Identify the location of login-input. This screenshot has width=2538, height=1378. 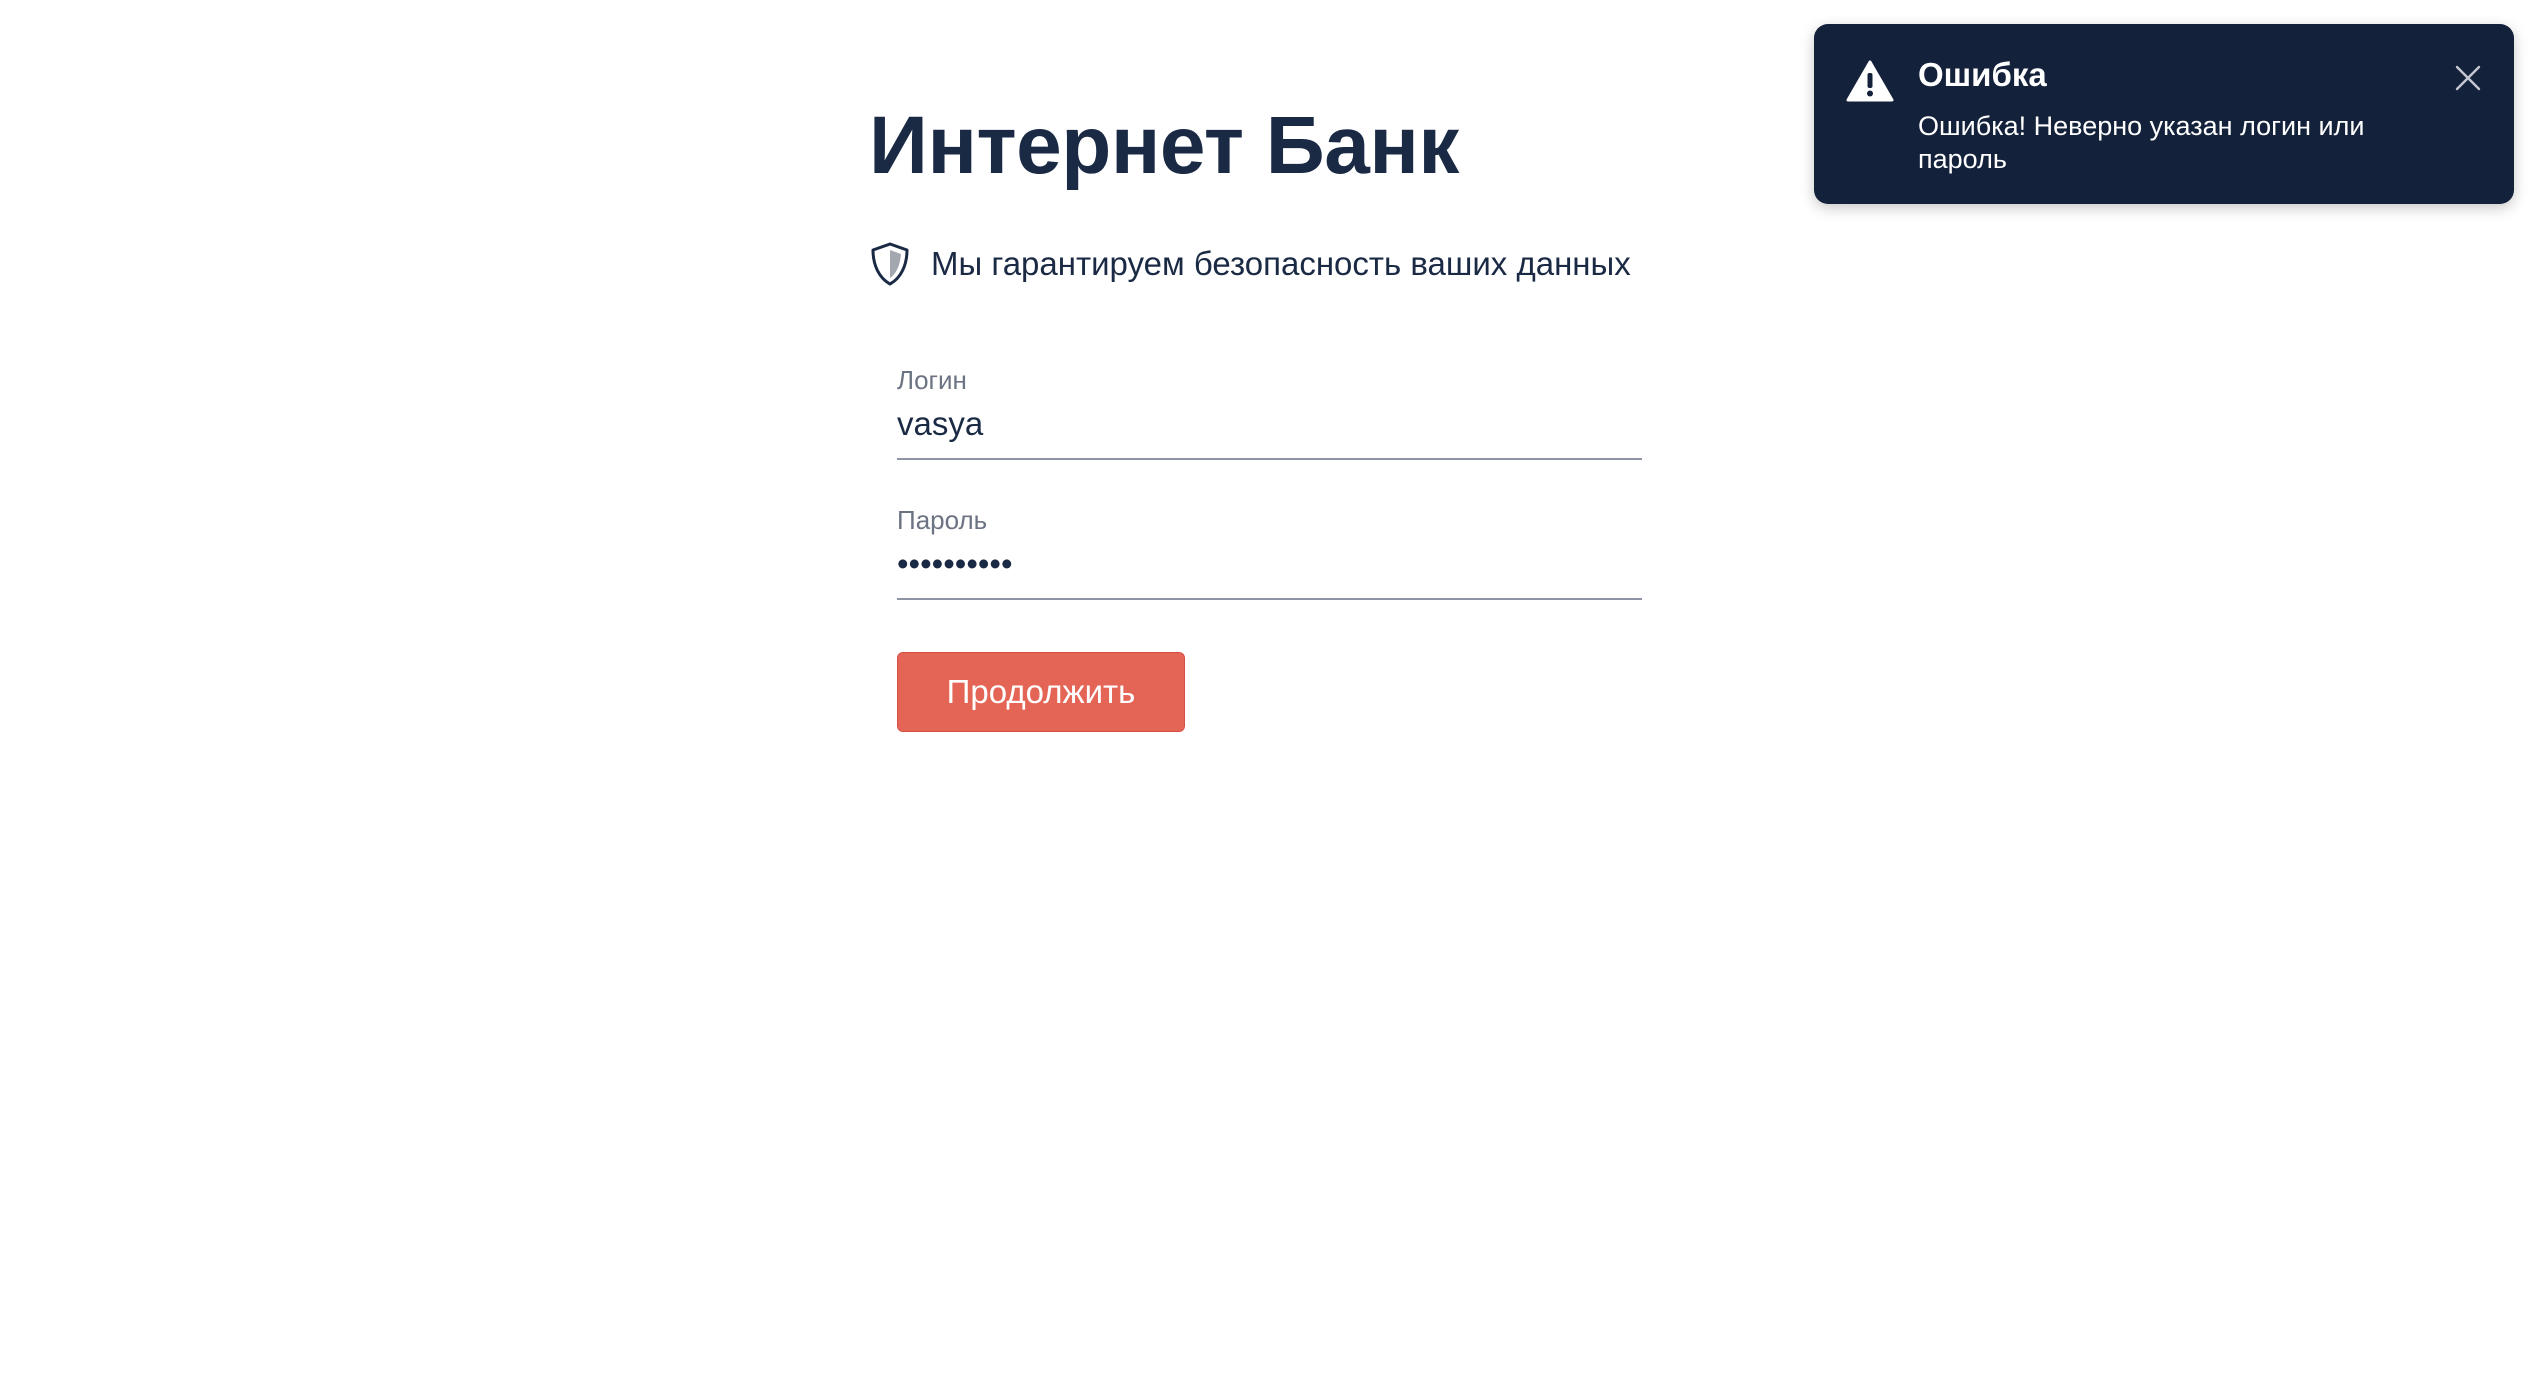
(1269, 429).